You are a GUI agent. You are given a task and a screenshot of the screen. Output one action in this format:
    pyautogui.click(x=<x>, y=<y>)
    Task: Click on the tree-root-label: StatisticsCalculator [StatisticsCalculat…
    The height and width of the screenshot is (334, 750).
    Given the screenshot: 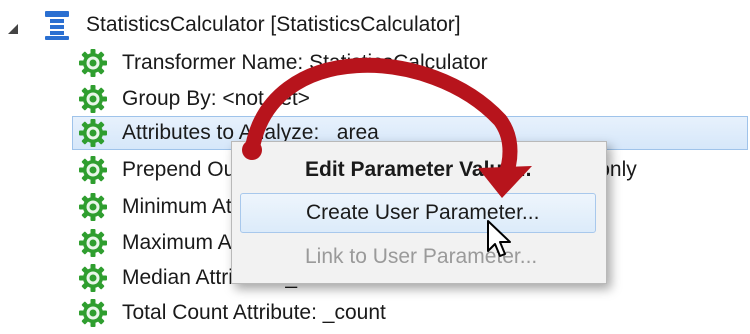 What is the action you would take?
    pyautogui.click(x=273, y=24)
    